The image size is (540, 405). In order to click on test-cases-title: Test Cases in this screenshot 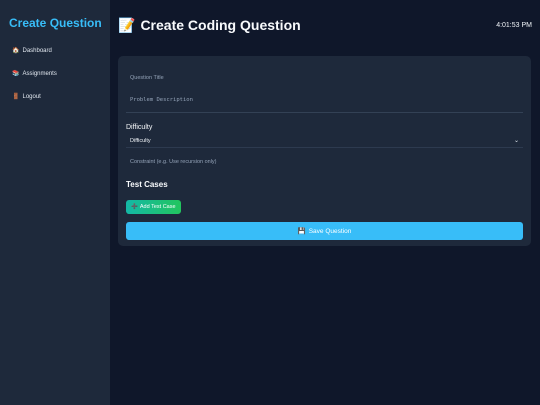, I will do `click(147, 184)`.